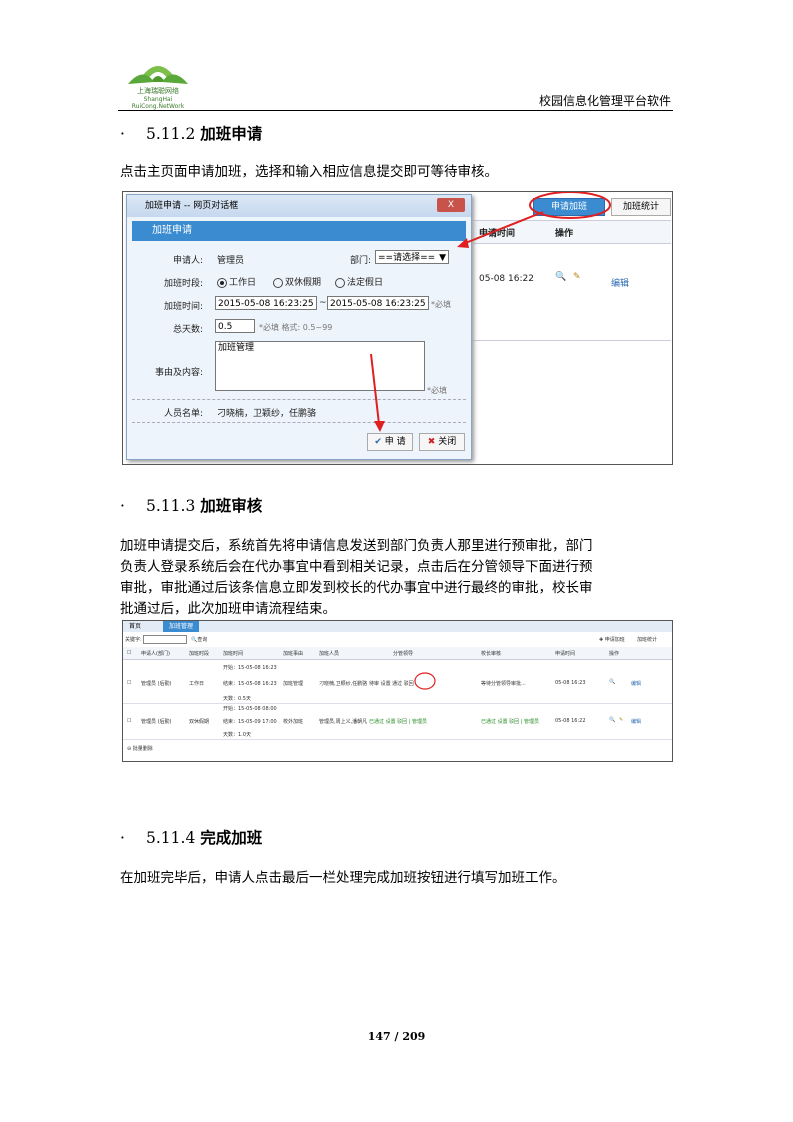  What do you see at coordinates (641, 207) in the screenshot?
I see `bg-stats-button: 加班统计` at bounding box center [641, 207].